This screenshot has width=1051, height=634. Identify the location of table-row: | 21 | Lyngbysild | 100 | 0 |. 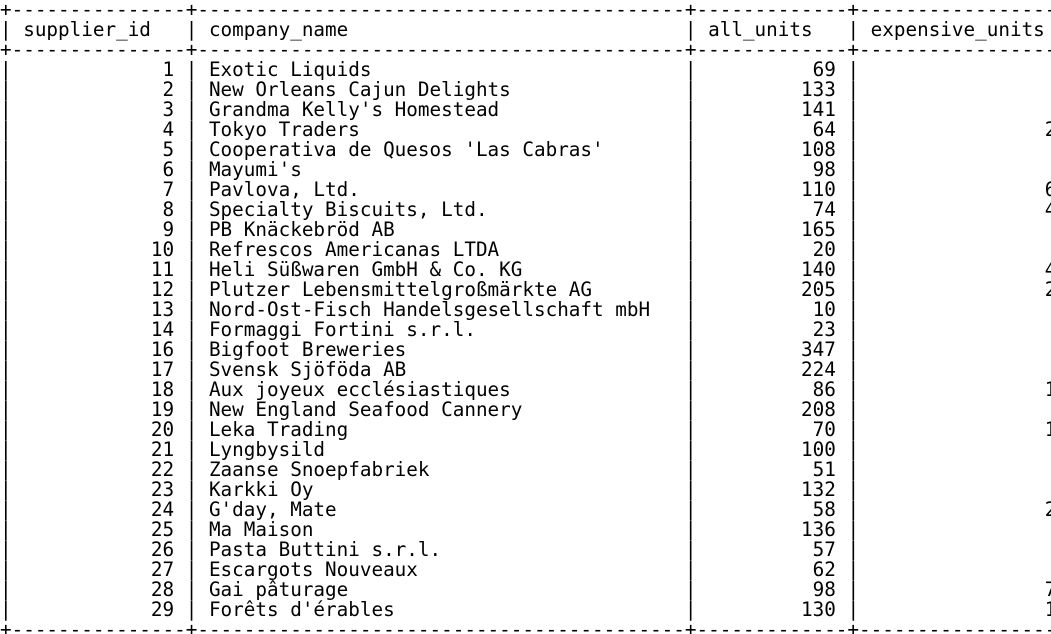
(525, 450).